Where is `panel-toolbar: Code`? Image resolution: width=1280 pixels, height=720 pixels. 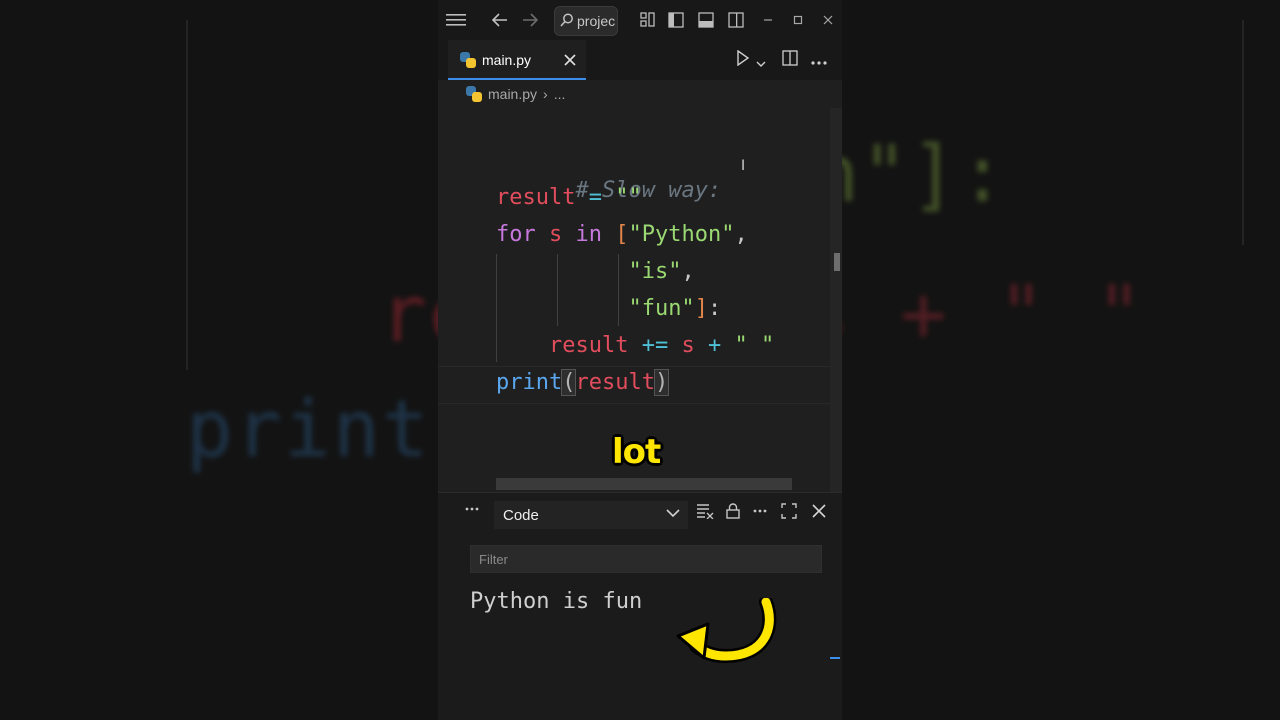 panel-toolbar: Code is located at coordinates (640, 515).